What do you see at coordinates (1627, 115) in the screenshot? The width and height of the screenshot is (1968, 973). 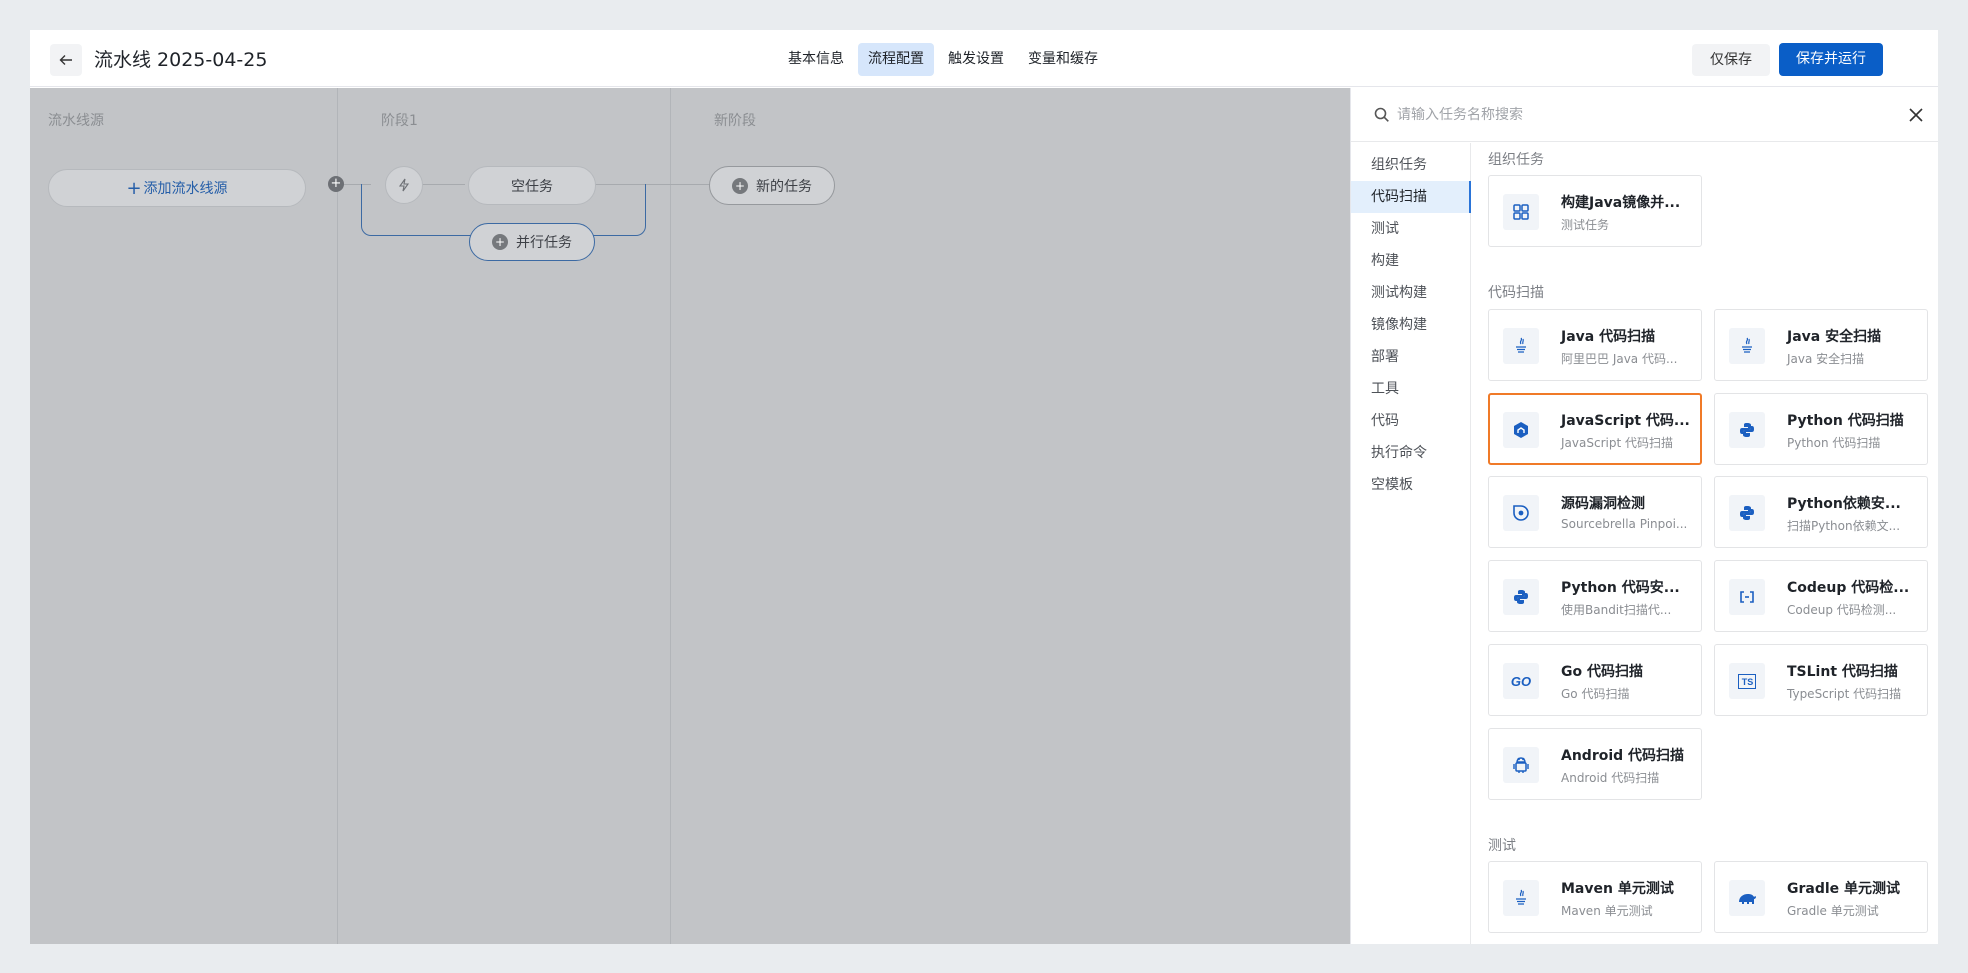 I see `task-search-input` at bounding box center [1627, 115].